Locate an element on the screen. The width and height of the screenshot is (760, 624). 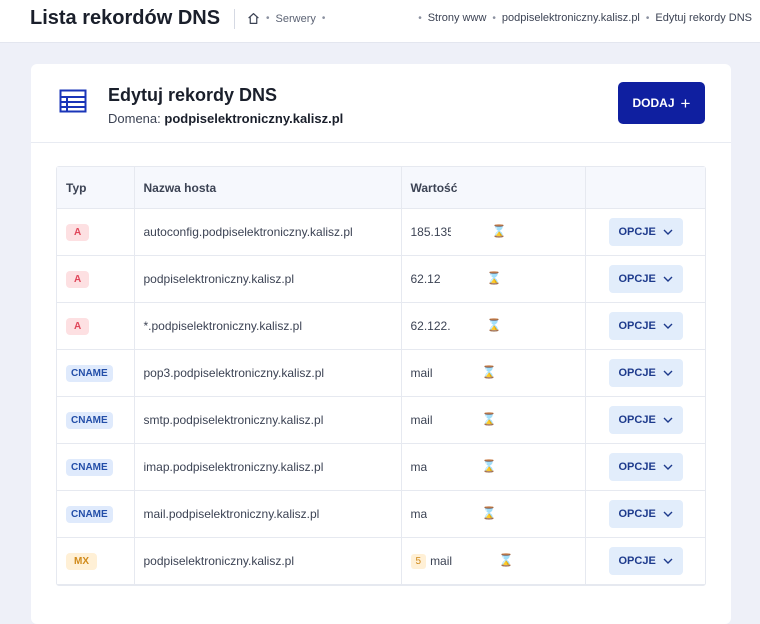
host-cell: autoconfig.podpiselektroniczny.kalisz.pl is located at coordinates (268, 232).